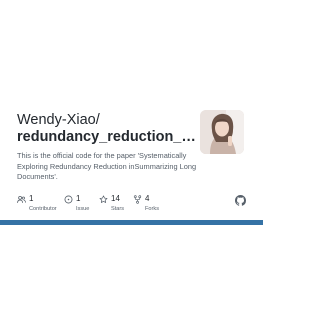 The image size is (320, 319). I want to click on issue-icon, so click(68, 199).